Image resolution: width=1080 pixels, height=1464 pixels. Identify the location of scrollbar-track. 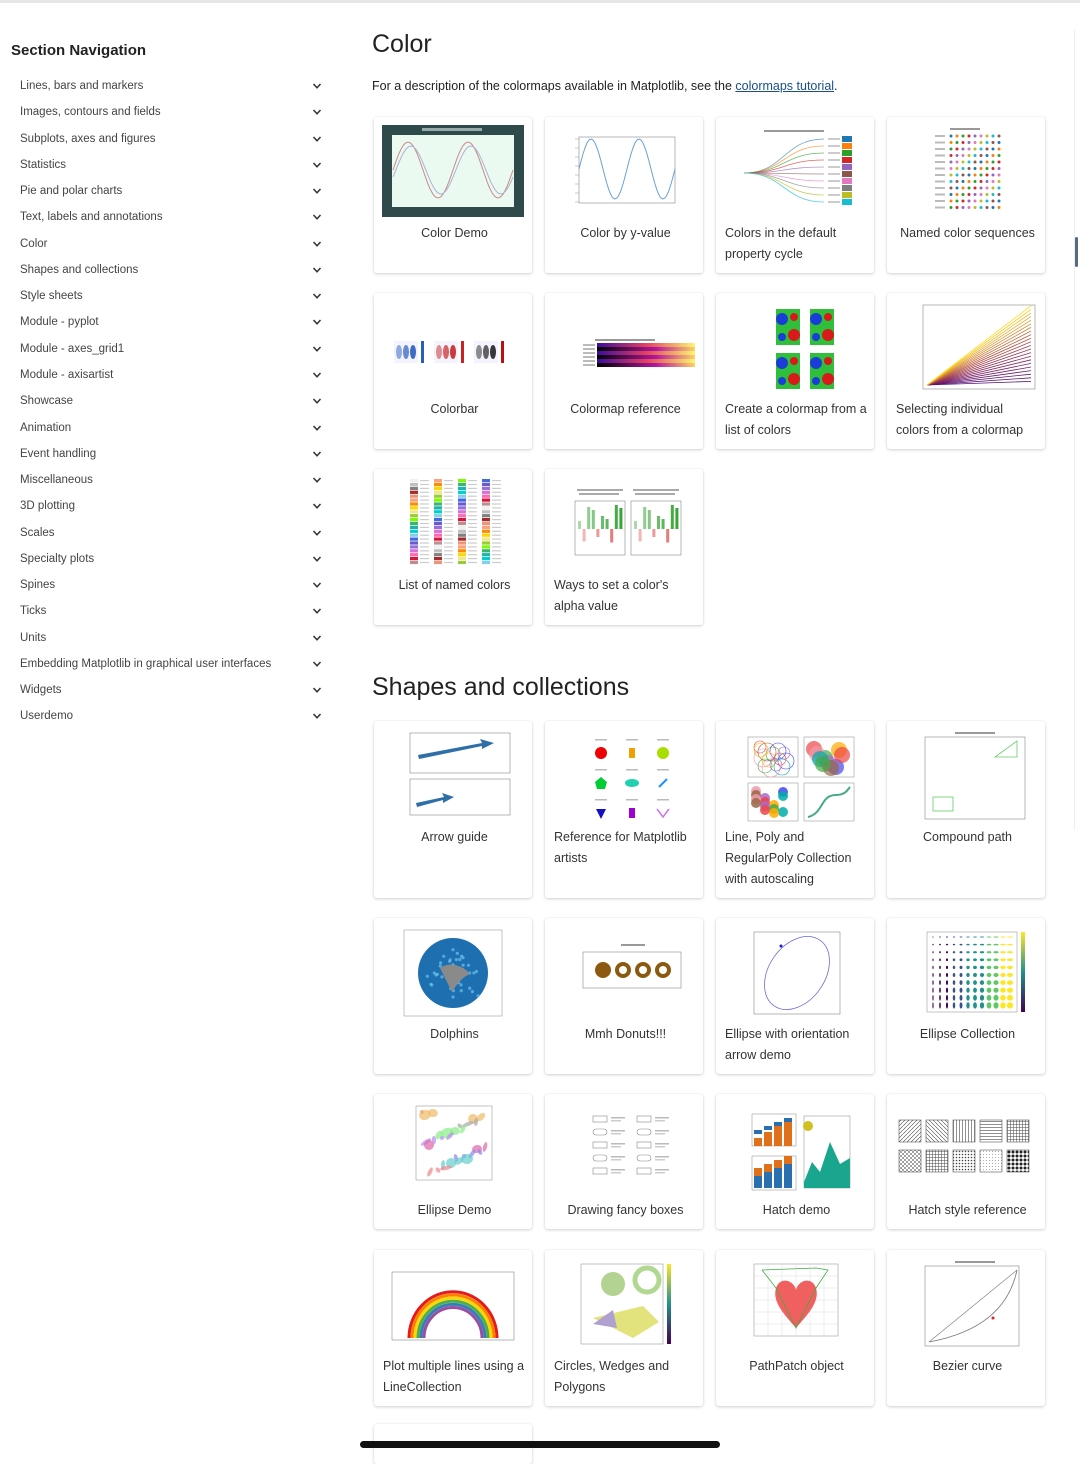
(1074, 430).